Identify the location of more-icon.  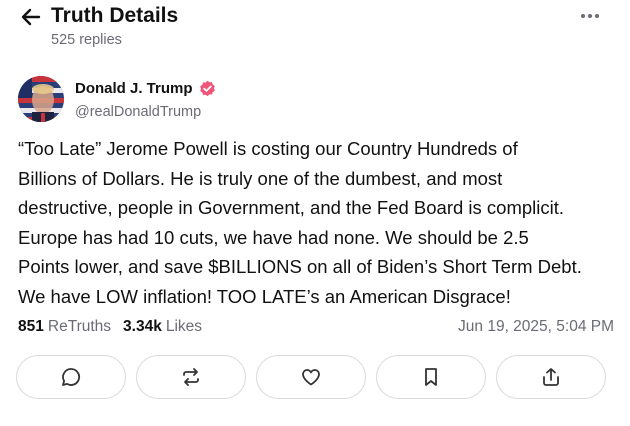
(590, 16).